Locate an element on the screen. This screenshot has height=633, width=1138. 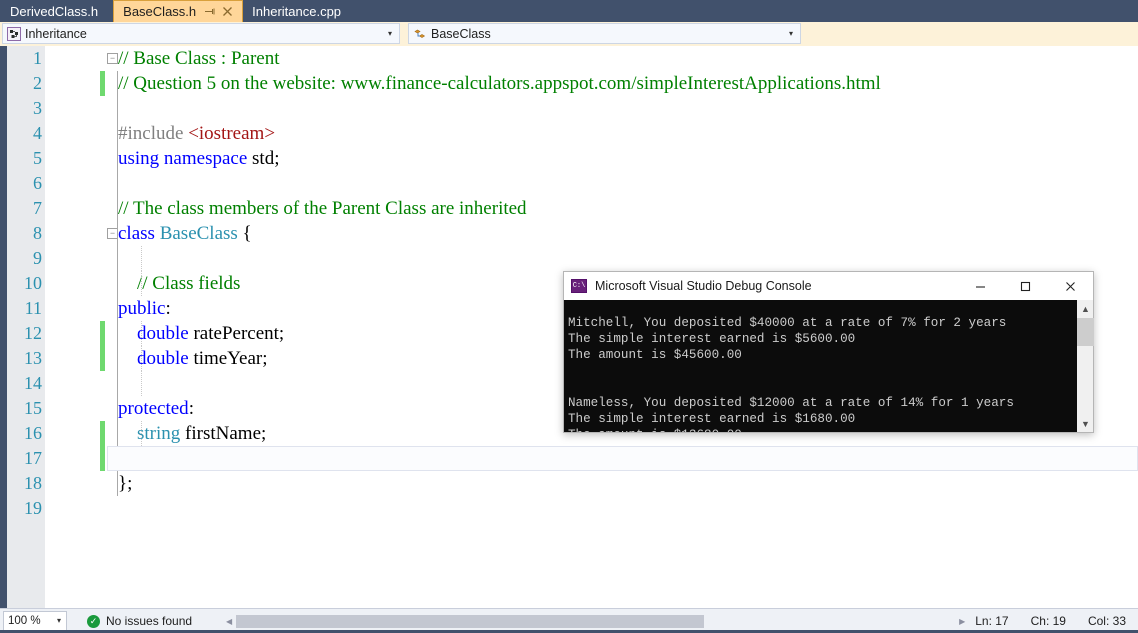
class-dropdown: BaseClass ▾ is located at coordinates (604, 33).